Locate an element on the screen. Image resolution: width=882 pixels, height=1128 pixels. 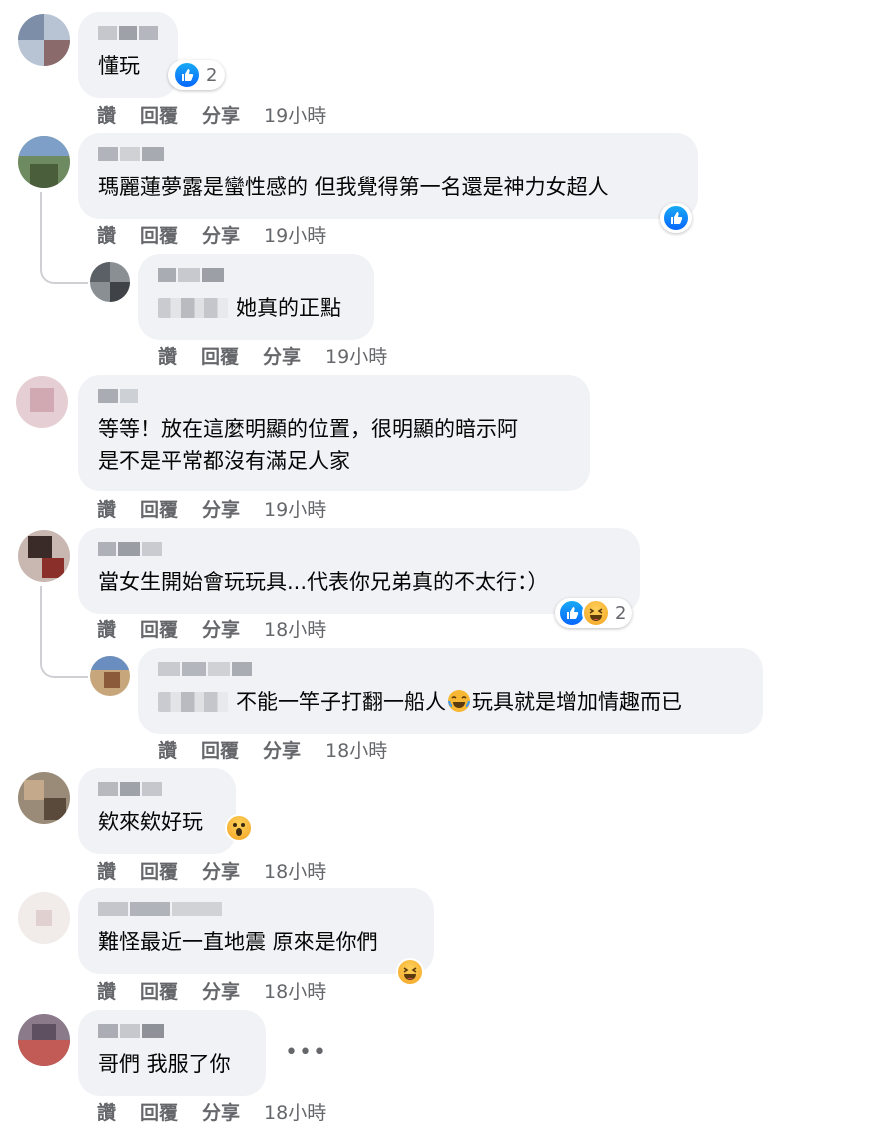
more-options-button: ••• is located at coordinates (306, 1052).